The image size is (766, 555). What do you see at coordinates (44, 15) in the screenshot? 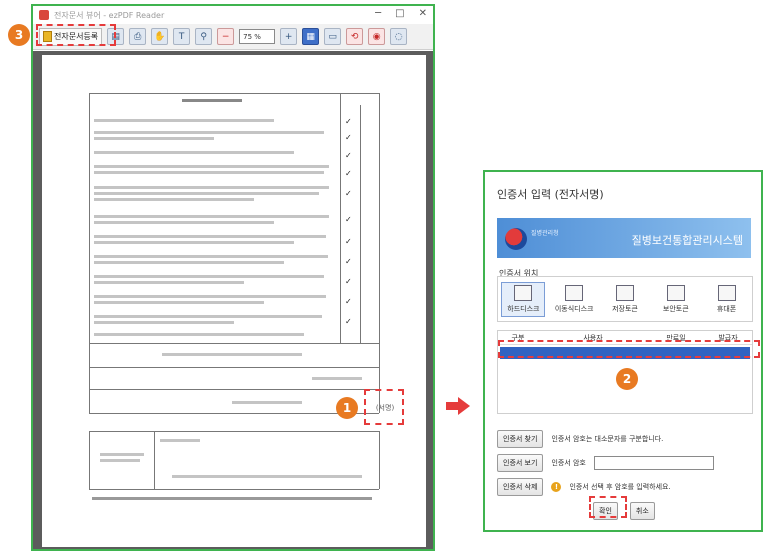
I see `app-logo-icon` at bounding box center [44, 15].